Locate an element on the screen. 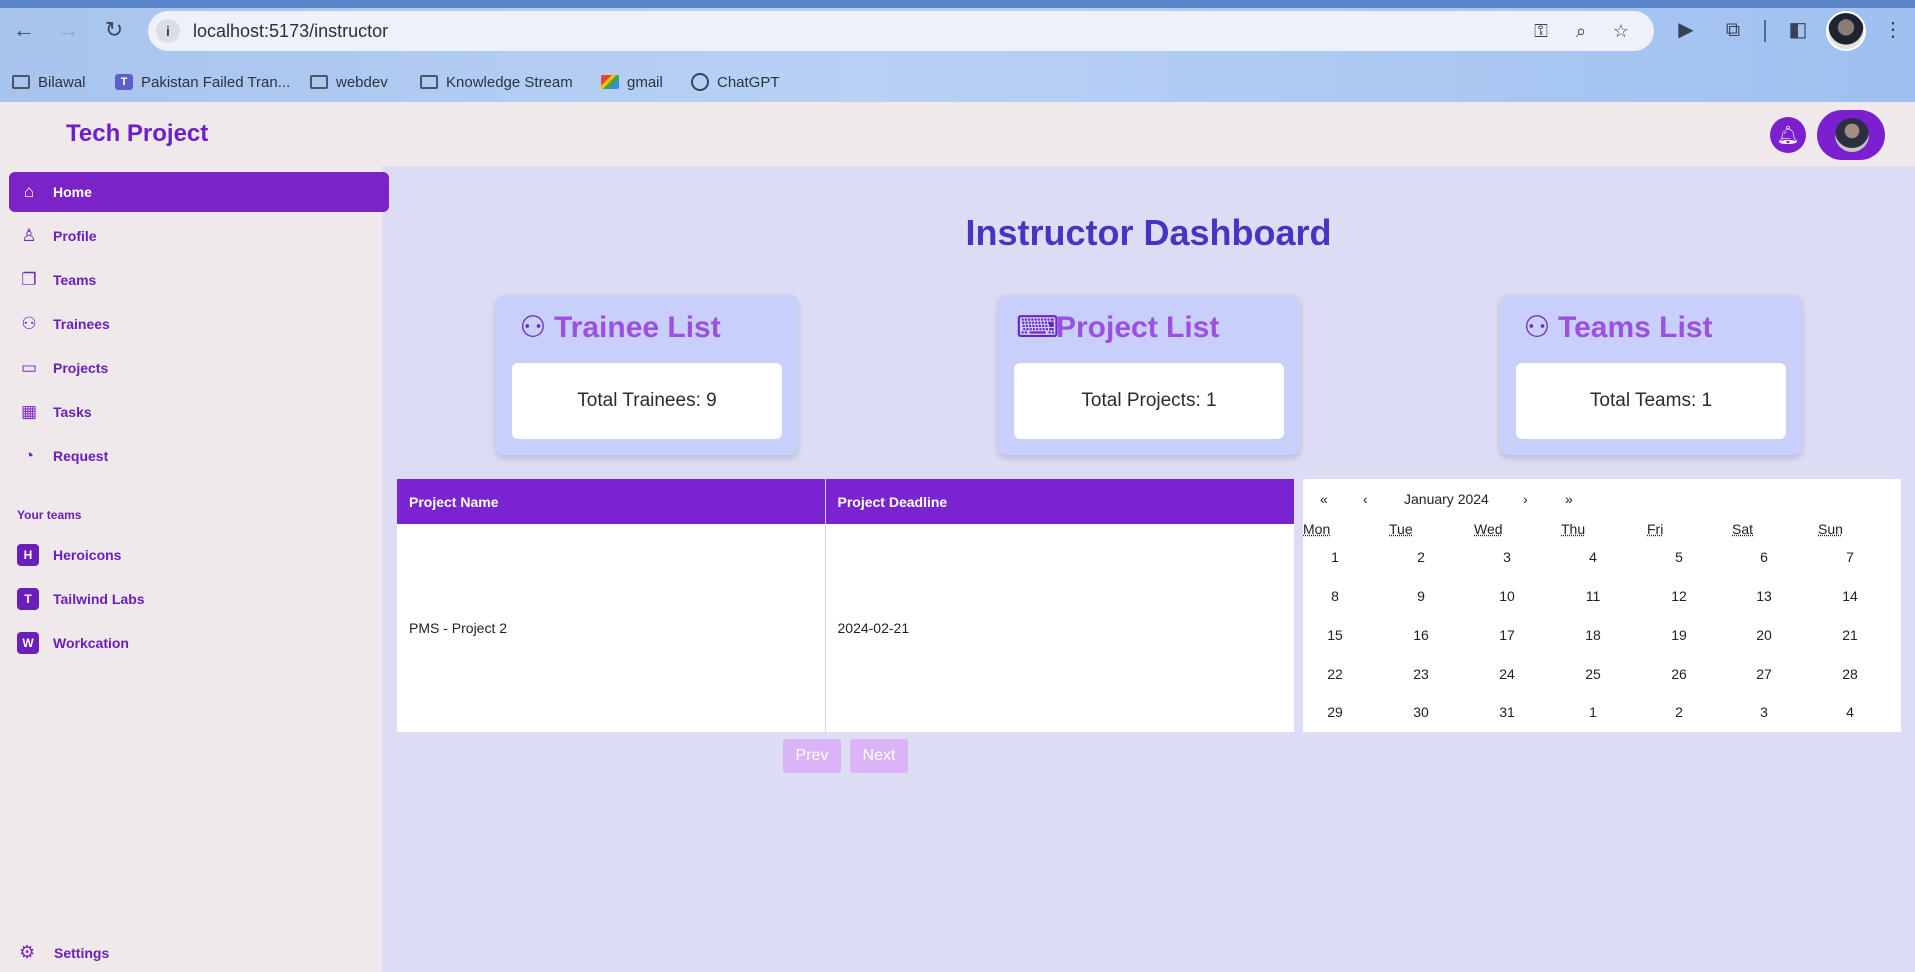  calendar-day: 8 is located at coordinates (1335, 596).